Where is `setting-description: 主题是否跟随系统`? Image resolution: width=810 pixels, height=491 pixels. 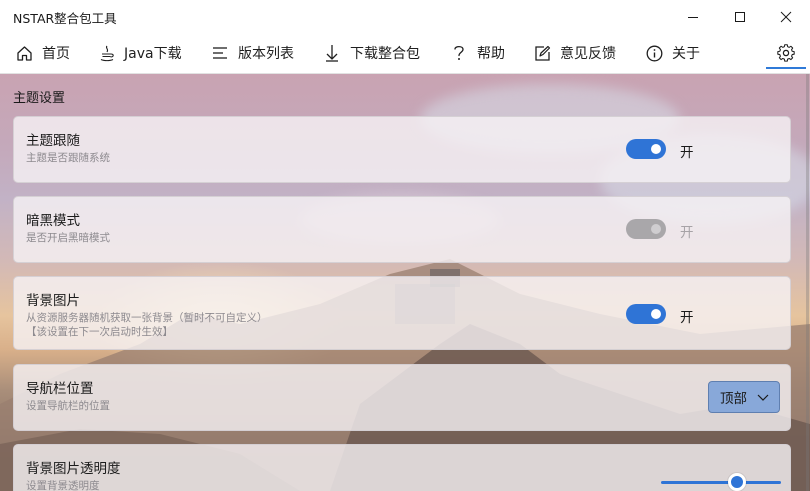
setting-description: 主题是否跟随系统 is located at coordinates (68, 158).